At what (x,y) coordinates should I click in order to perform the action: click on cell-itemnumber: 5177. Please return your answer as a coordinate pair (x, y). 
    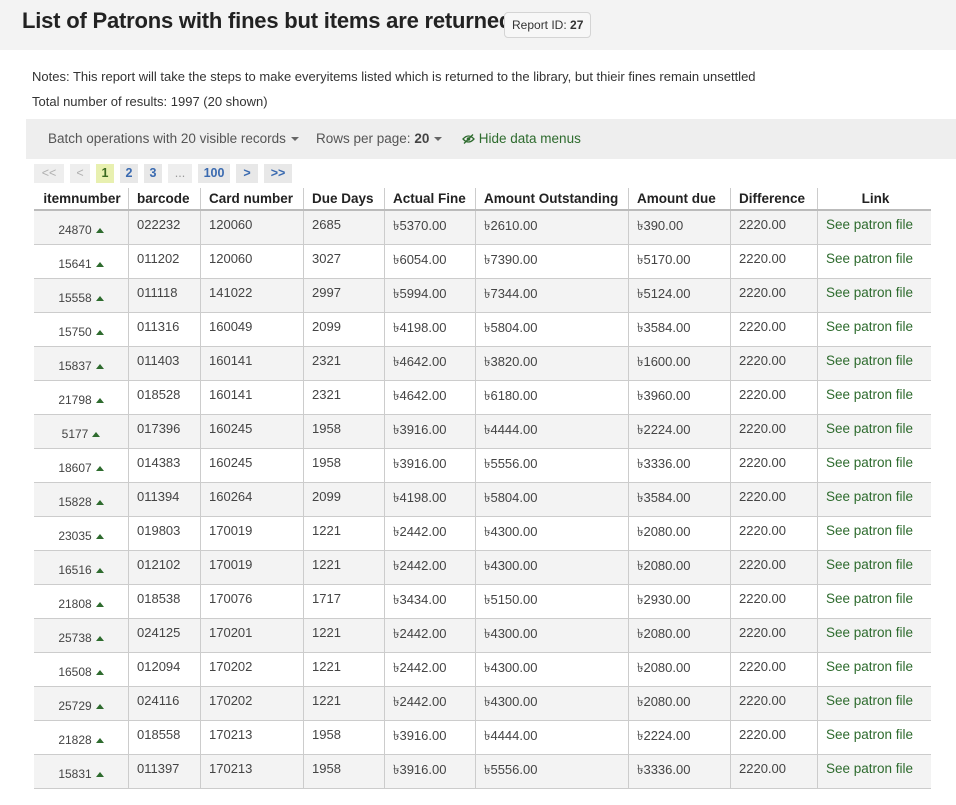
    Looking at the image, I should click on (81, 431).